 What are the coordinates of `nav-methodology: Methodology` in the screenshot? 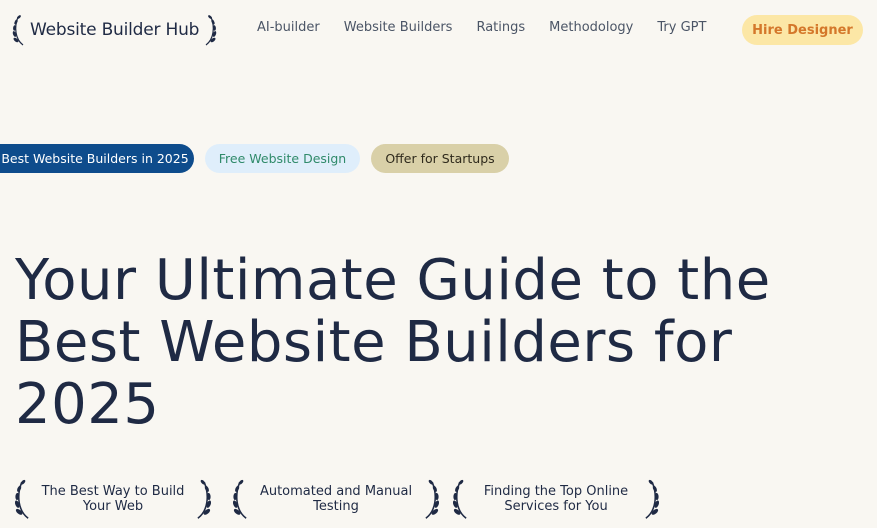 It's located at (591, 27).